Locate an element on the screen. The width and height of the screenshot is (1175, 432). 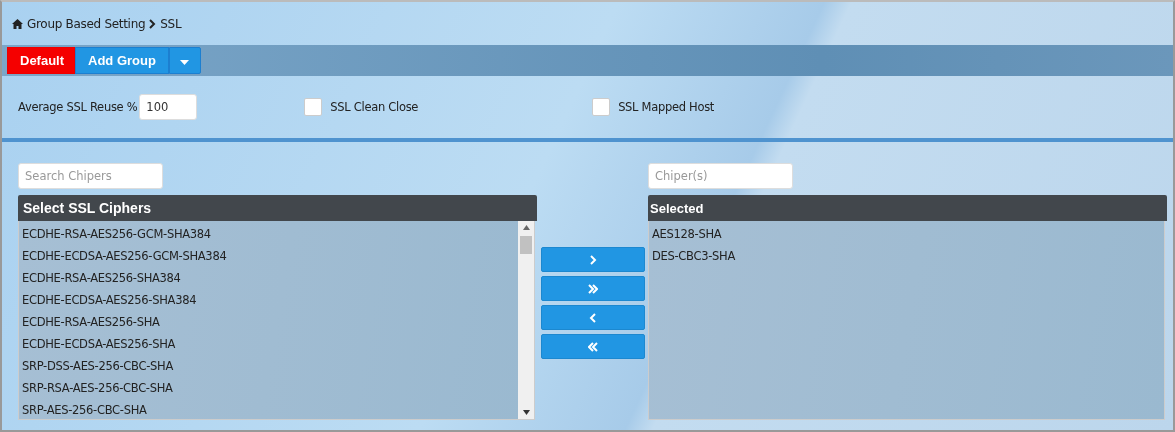
breadcrumb-item: Group Based Setting is located at coordinates (86, 23).